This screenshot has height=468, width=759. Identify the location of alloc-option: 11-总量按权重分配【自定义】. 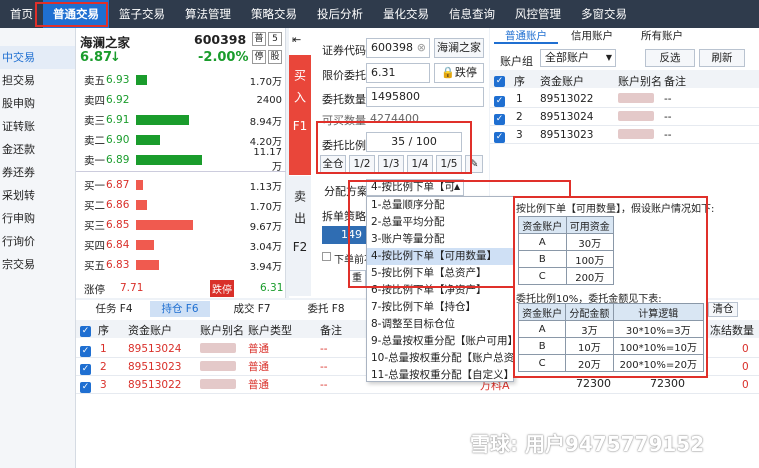
(440, 375).